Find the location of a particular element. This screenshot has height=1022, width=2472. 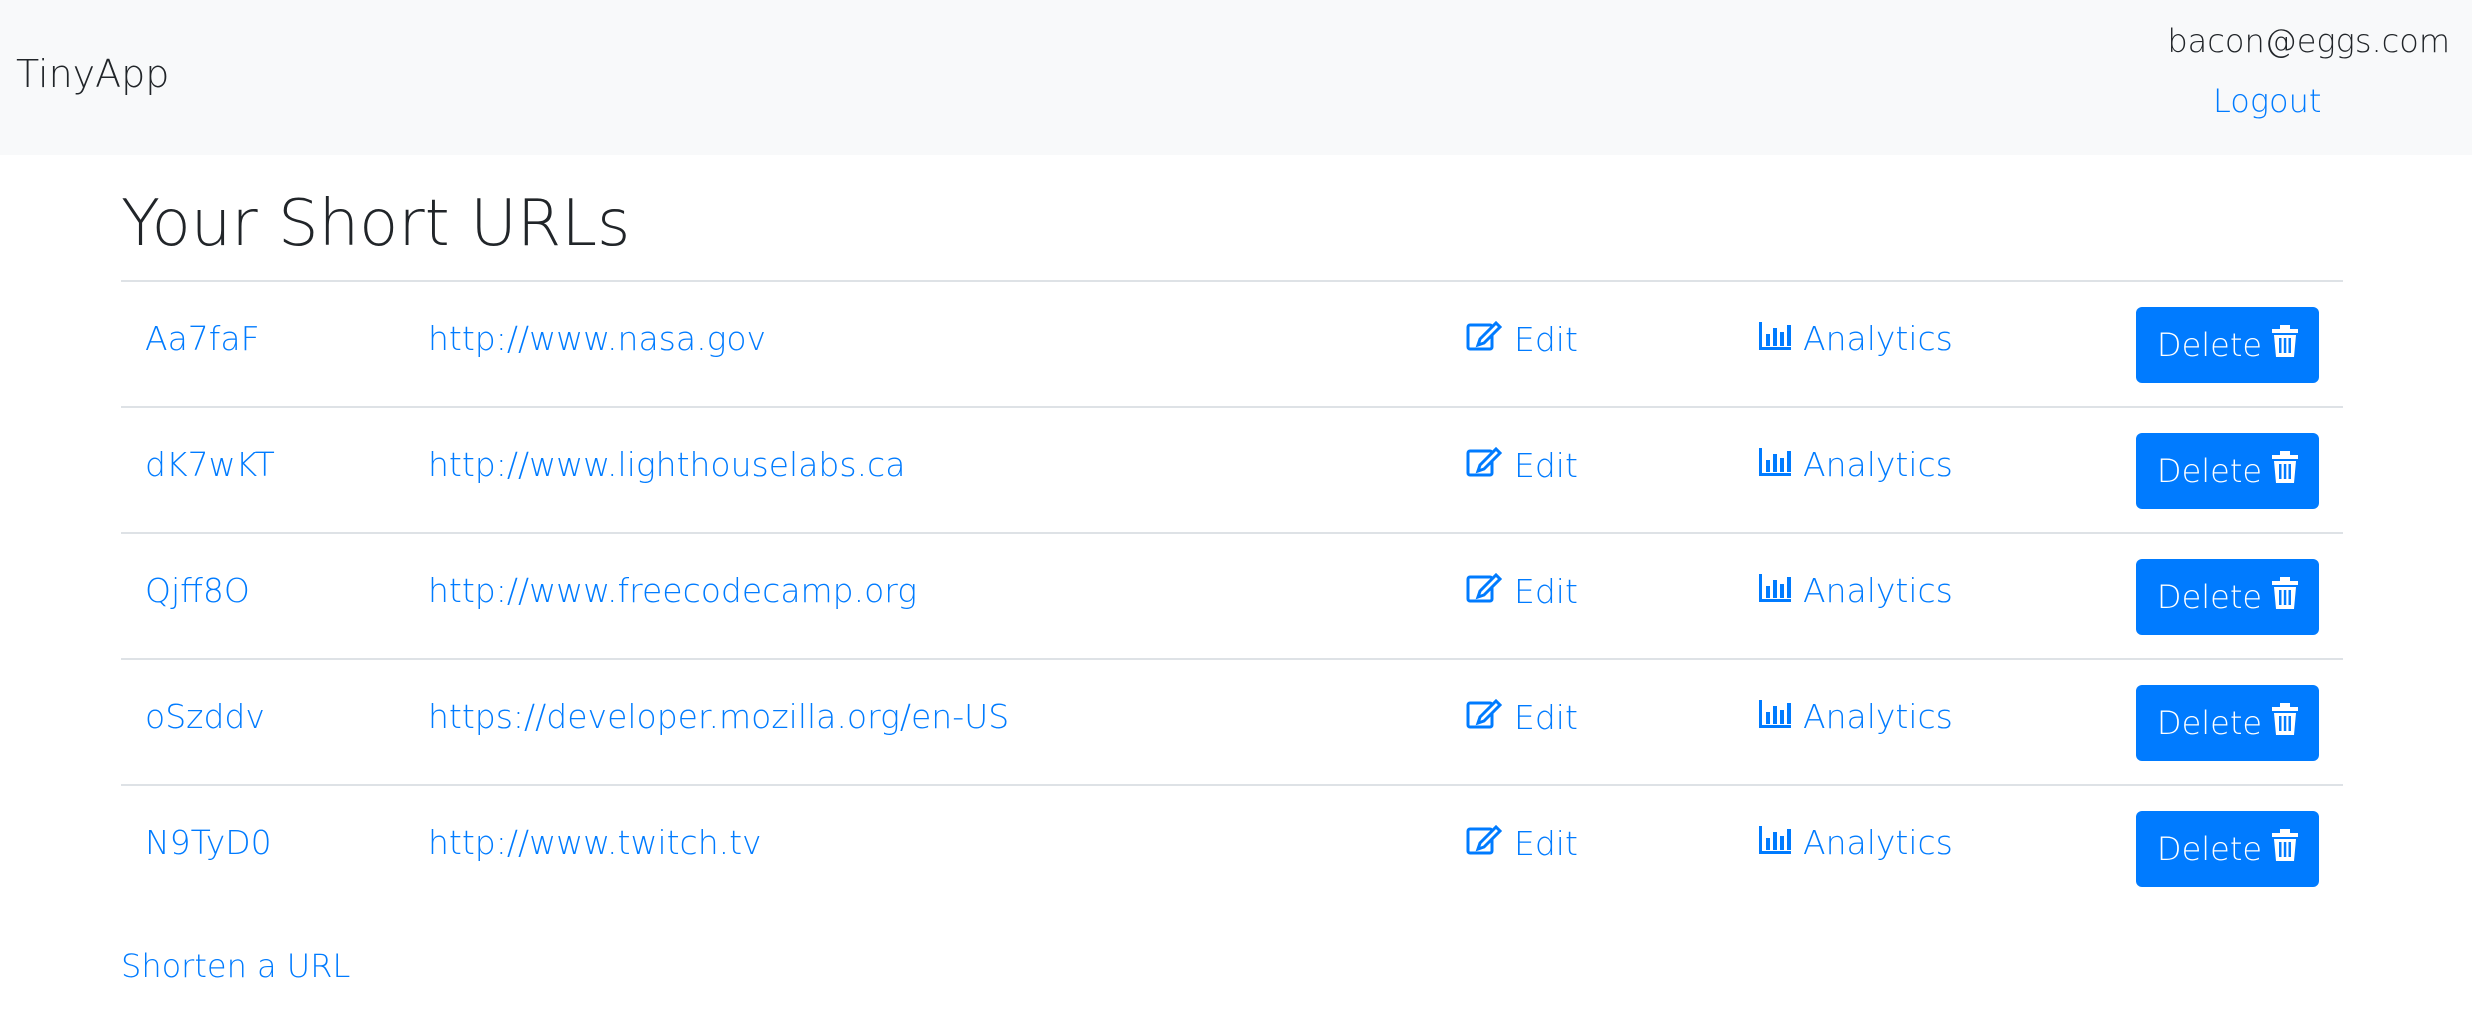

brand-link: TinyApp is located at coordinates (92, 74).